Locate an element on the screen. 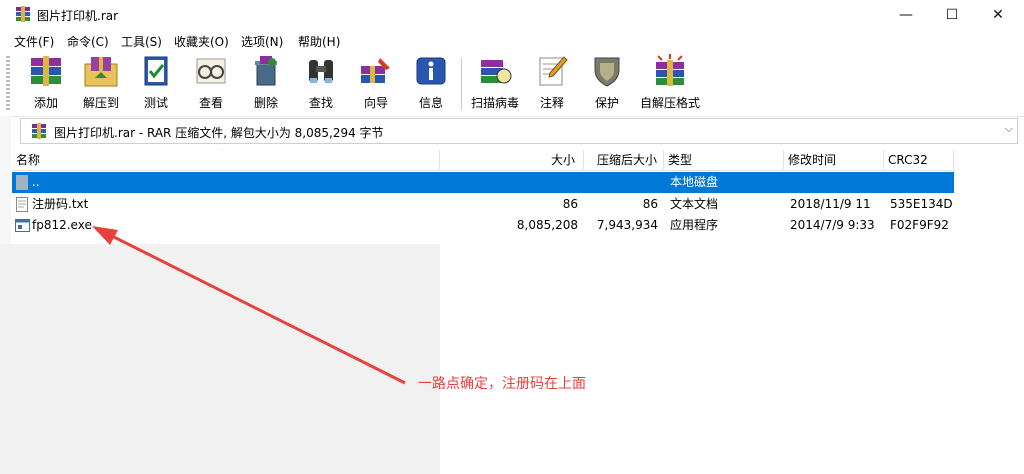 This screenshot has width=1024, height=474. annotation-arrow-icon is located at coordinates (249, 305).